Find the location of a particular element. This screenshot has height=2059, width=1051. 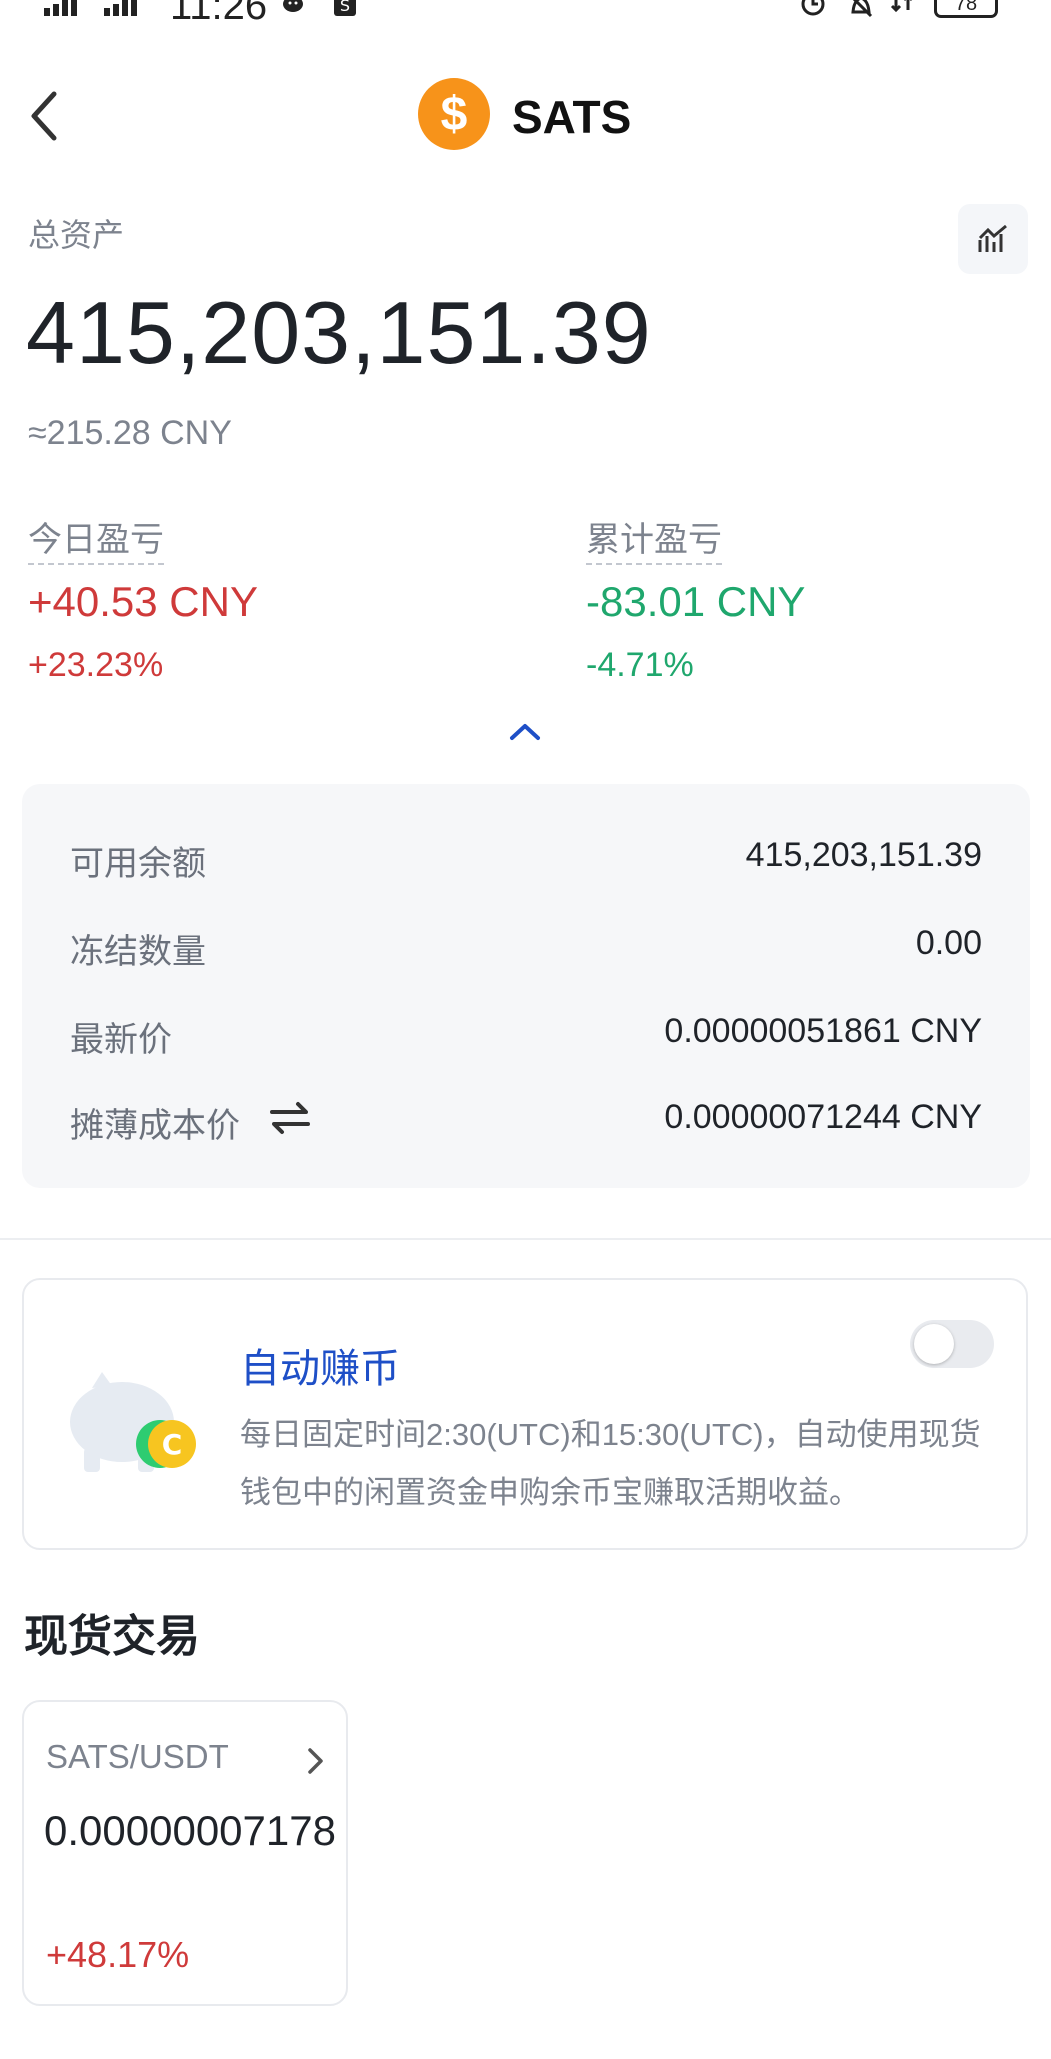

cumulative-pnl-percent: -4.71% is located at coordinates (640, 665).